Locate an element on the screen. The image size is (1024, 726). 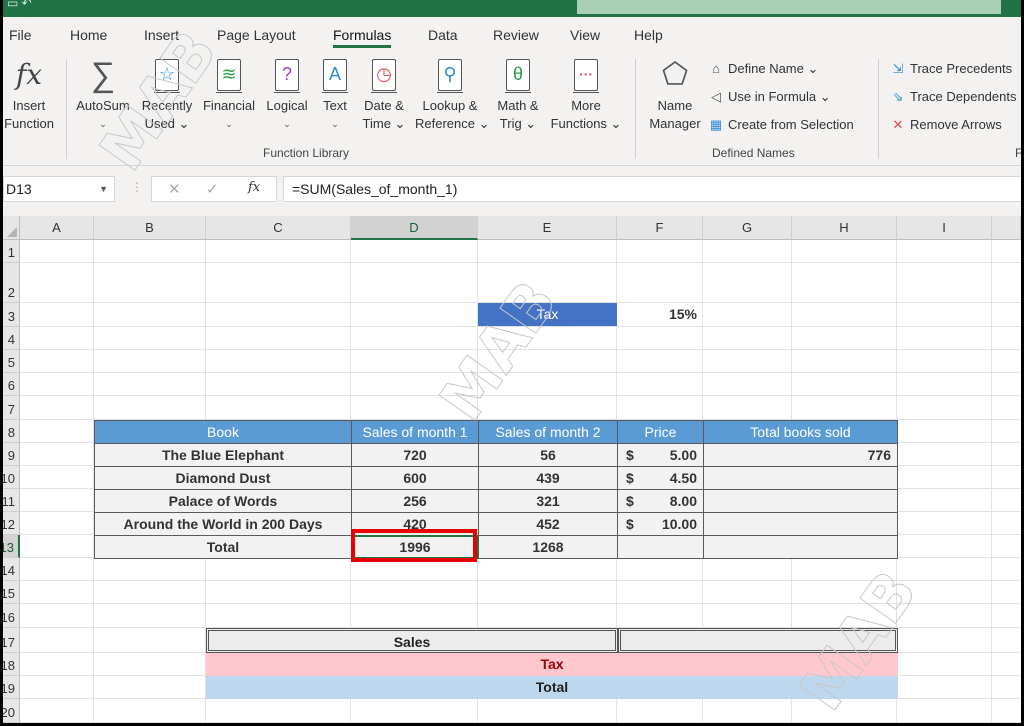
row-header-11: 11 is located at coordinates (11, 500).